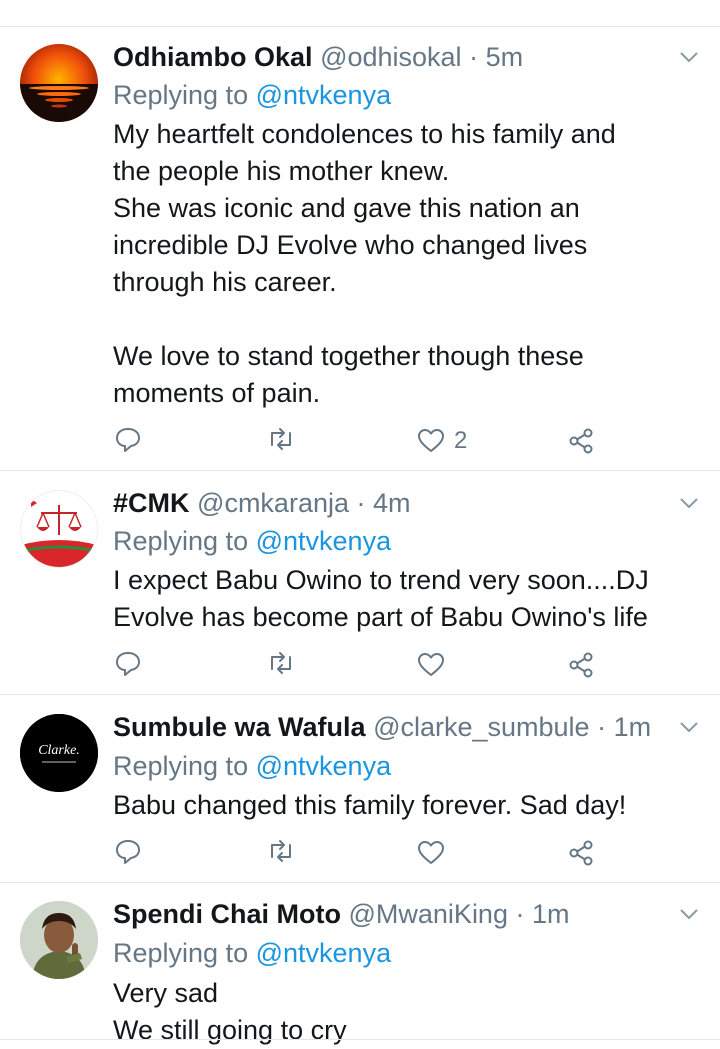 Image resolution: width=720 pixels, height=1049 pixels. I want to click on tweet-header: Odhiambo Okal @odhisokal · 5m, so click(318, 57).